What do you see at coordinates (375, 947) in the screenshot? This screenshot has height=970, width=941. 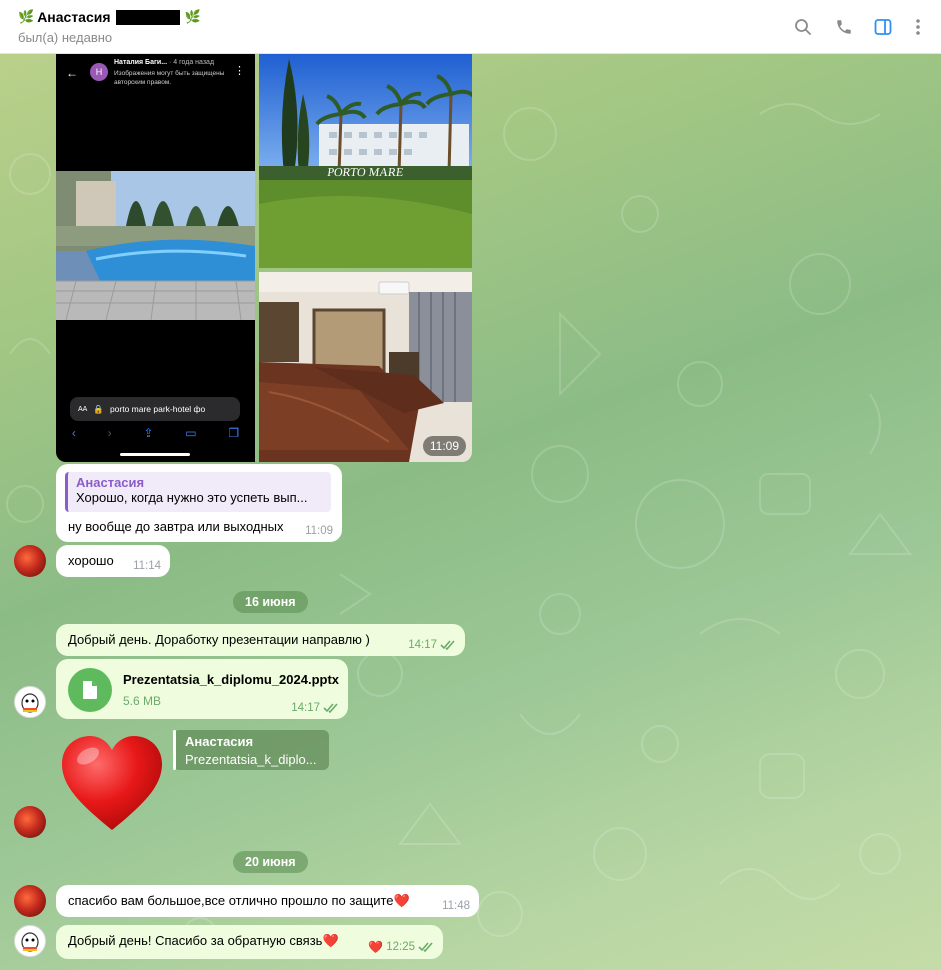 I see `reaction-heart: ❤️` at bounding box center [375, 947].